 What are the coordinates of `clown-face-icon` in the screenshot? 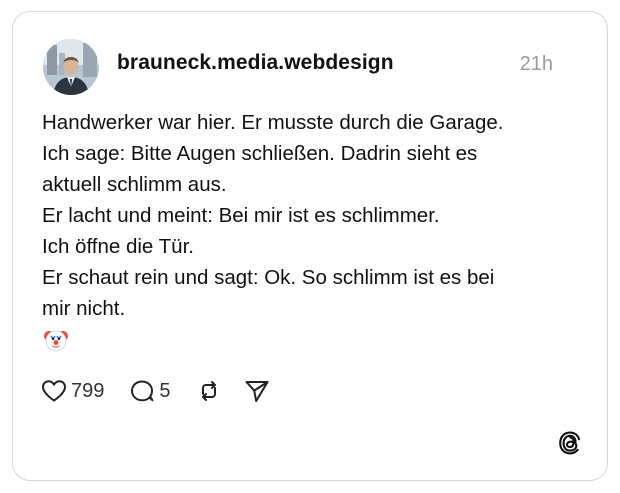 It's located at (56, 341).